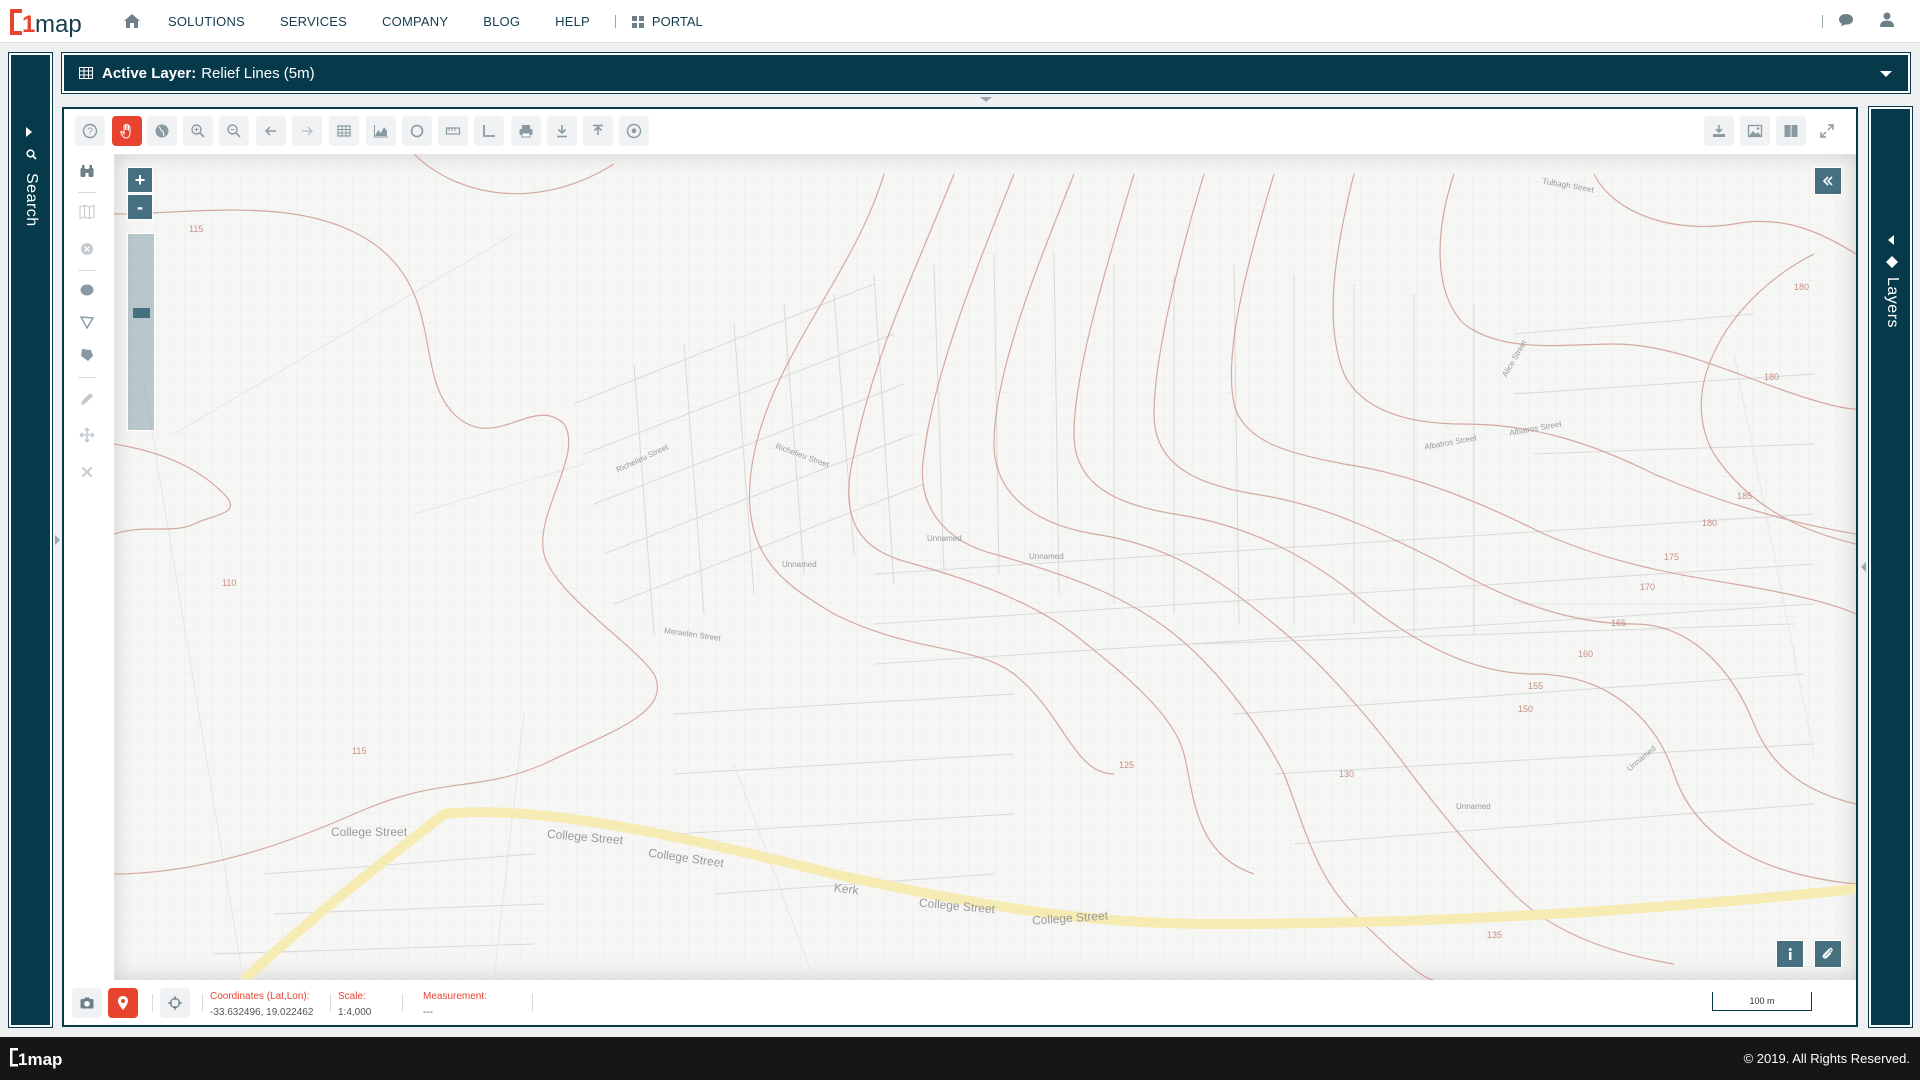 This screenshot has height=1080, width=1920. I want to click on nav-blog: BLOG, so click(501, 21).